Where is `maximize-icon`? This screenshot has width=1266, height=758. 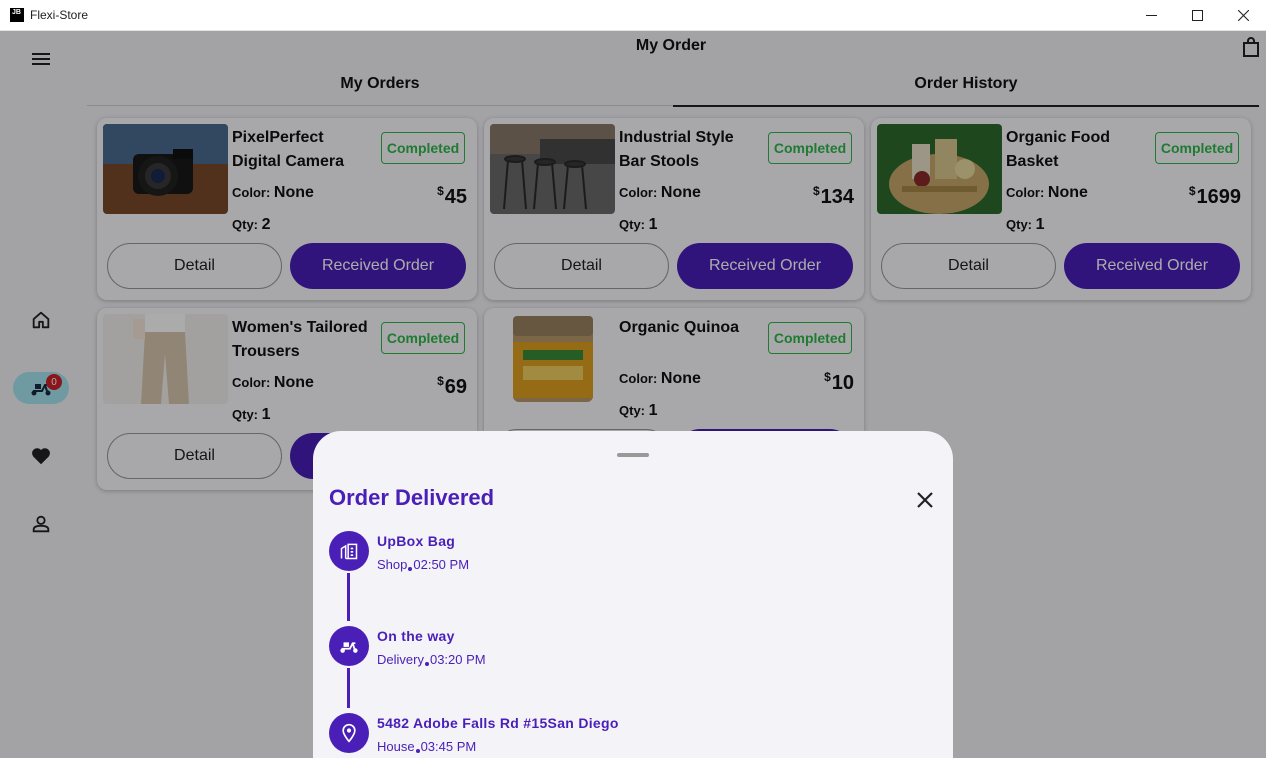 maximize-icon is located at coordinates (1197, 15).